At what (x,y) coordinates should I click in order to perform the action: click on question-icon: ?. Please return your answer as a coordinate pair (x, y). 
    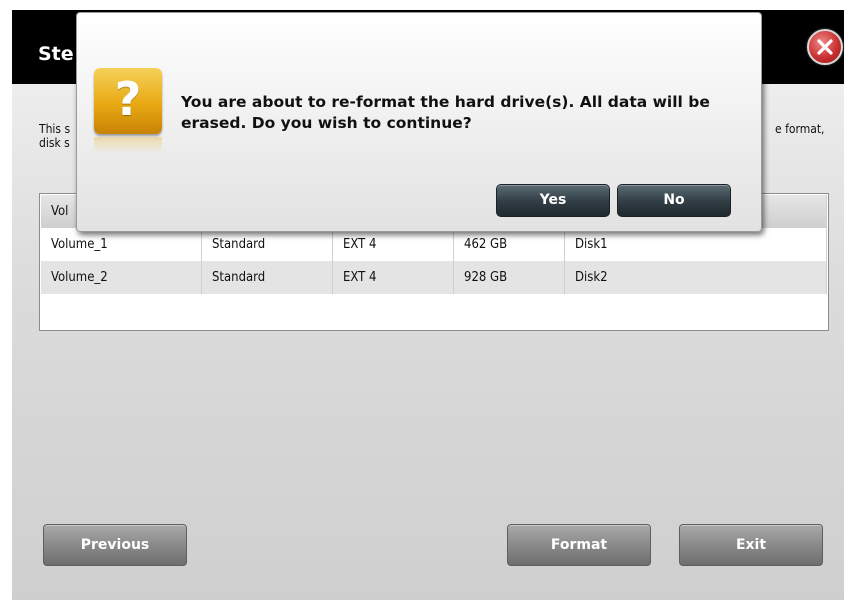
    Looking at the image, I should click on (128, 101).